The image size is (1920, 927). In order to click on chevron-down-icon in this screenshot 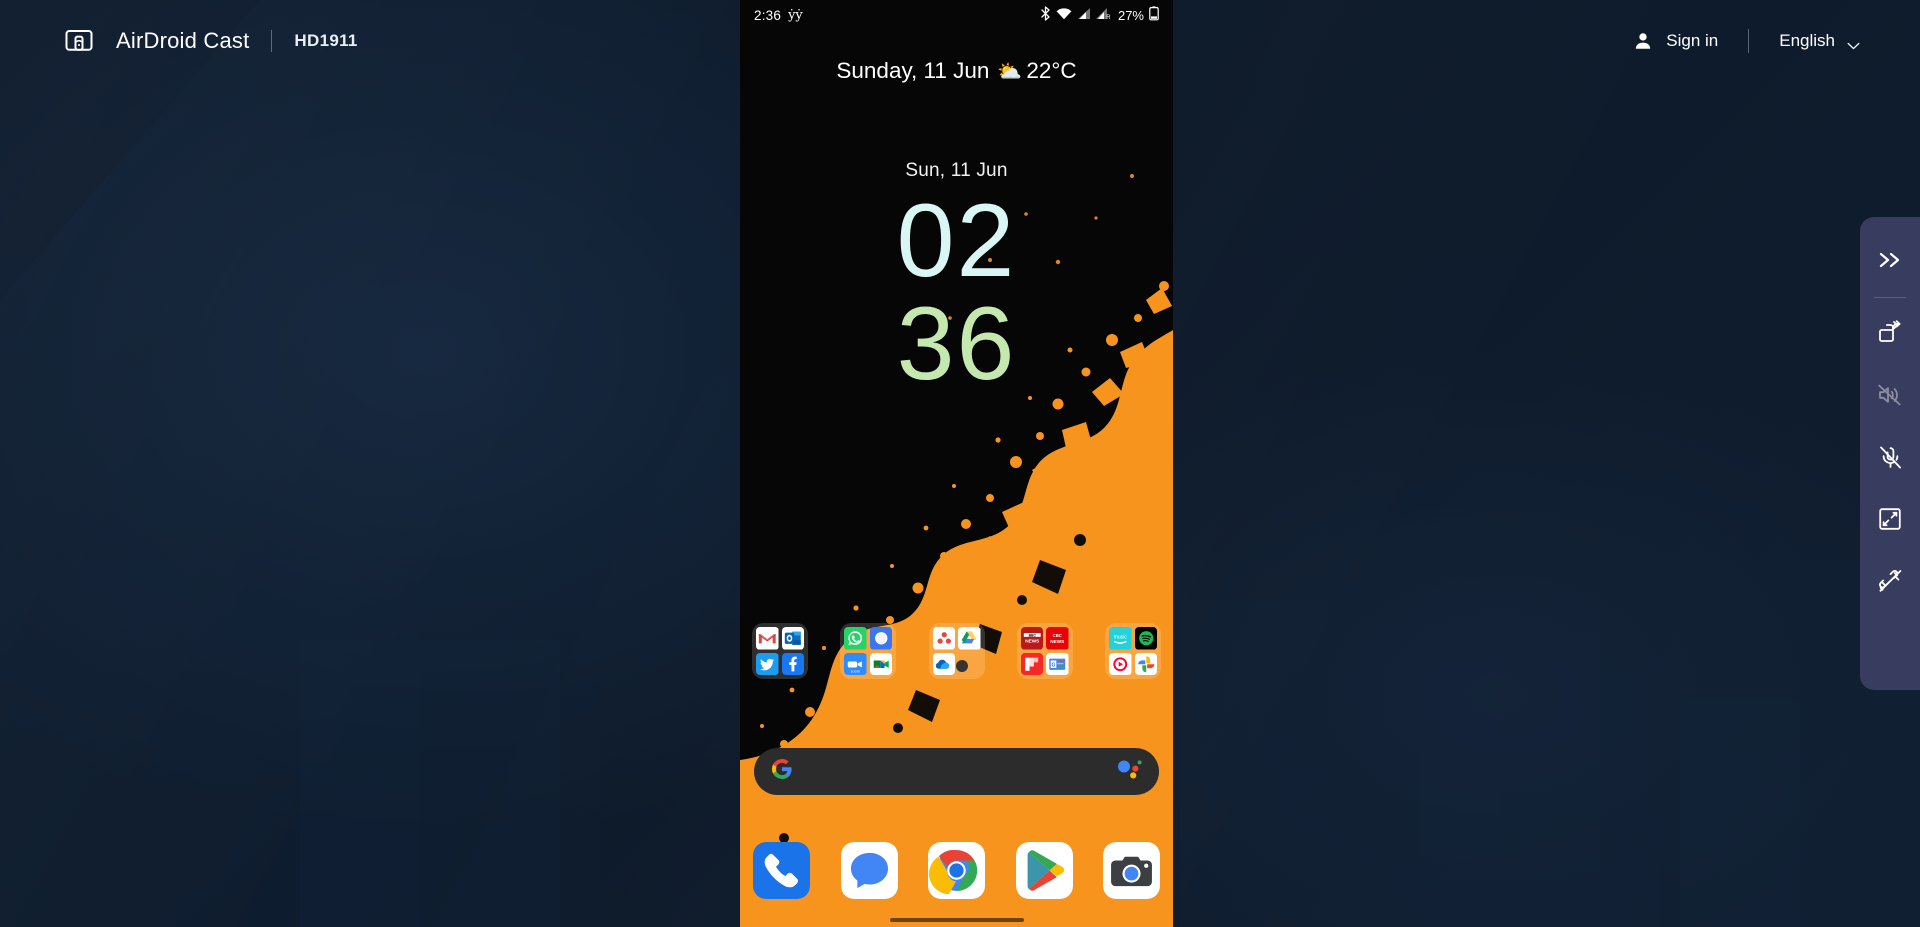, I will do `click(1853, 43)`.